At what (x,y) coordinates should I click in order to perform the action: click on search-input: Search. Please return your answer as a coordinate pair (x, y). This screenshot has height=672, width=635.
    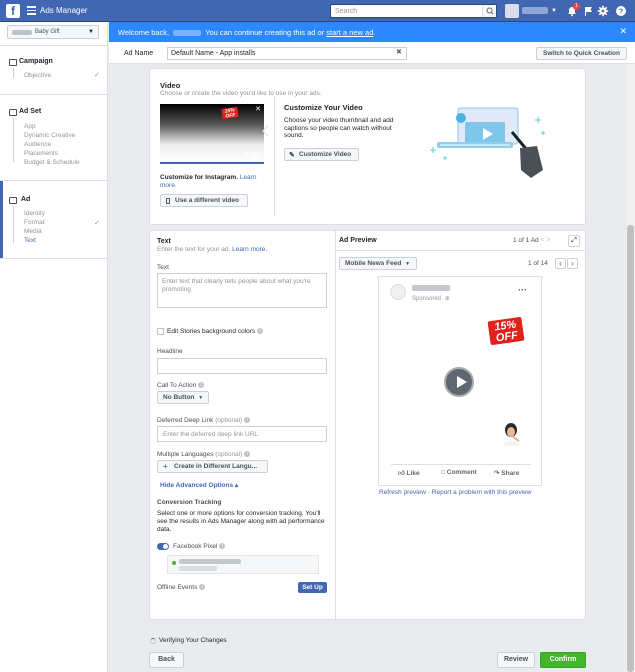
    Looking at the image, I should click on (413, 11).